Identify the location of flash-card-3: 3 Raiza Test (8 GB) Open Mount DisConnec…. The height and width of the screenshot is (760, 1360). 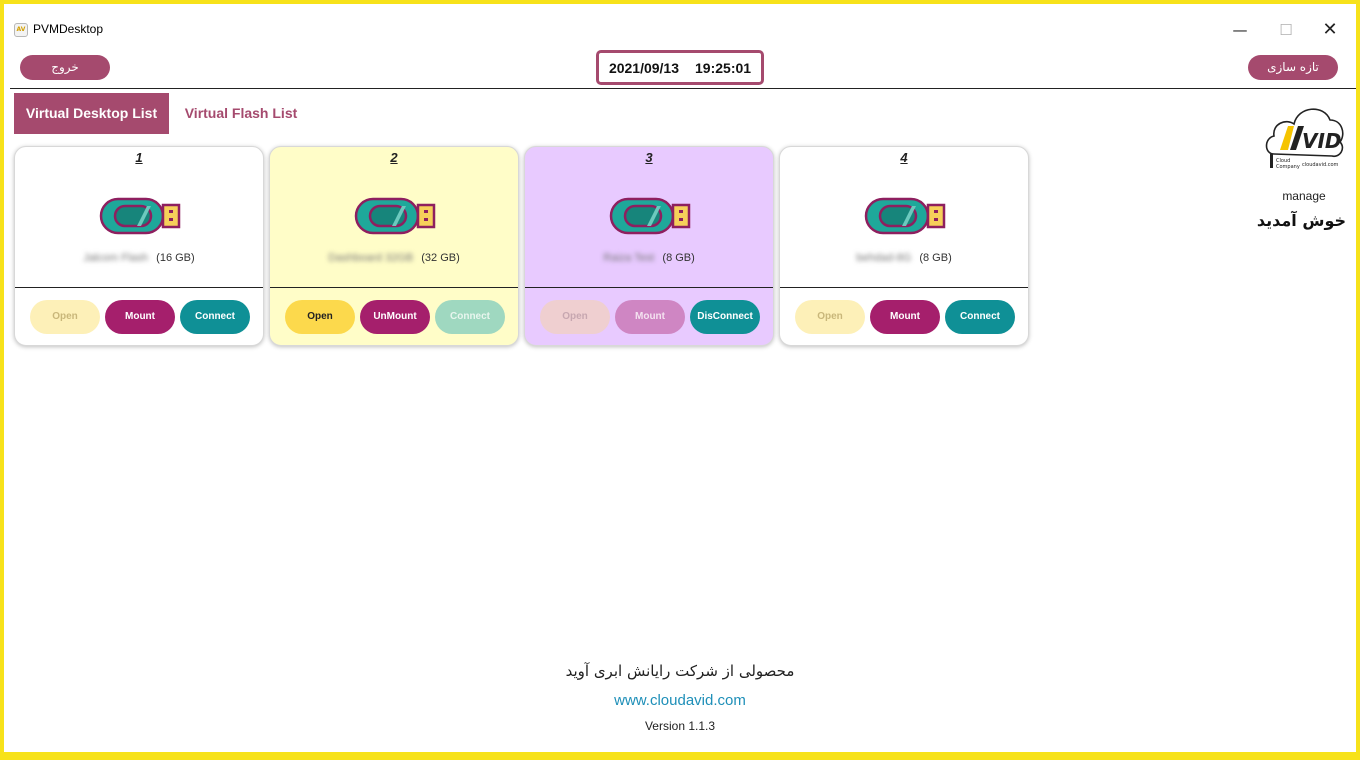
(649, 246).